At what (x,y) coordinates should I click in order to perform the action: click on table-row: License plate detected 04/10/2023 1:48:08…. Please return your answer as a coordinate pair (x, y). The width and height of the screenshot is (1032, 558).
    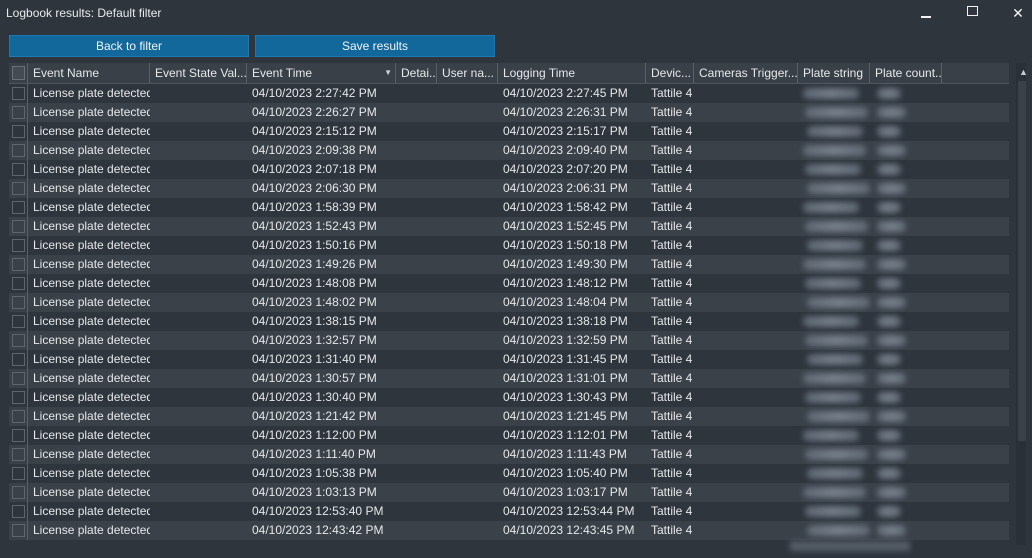
    Looking at the image, I should click on (509, 283).